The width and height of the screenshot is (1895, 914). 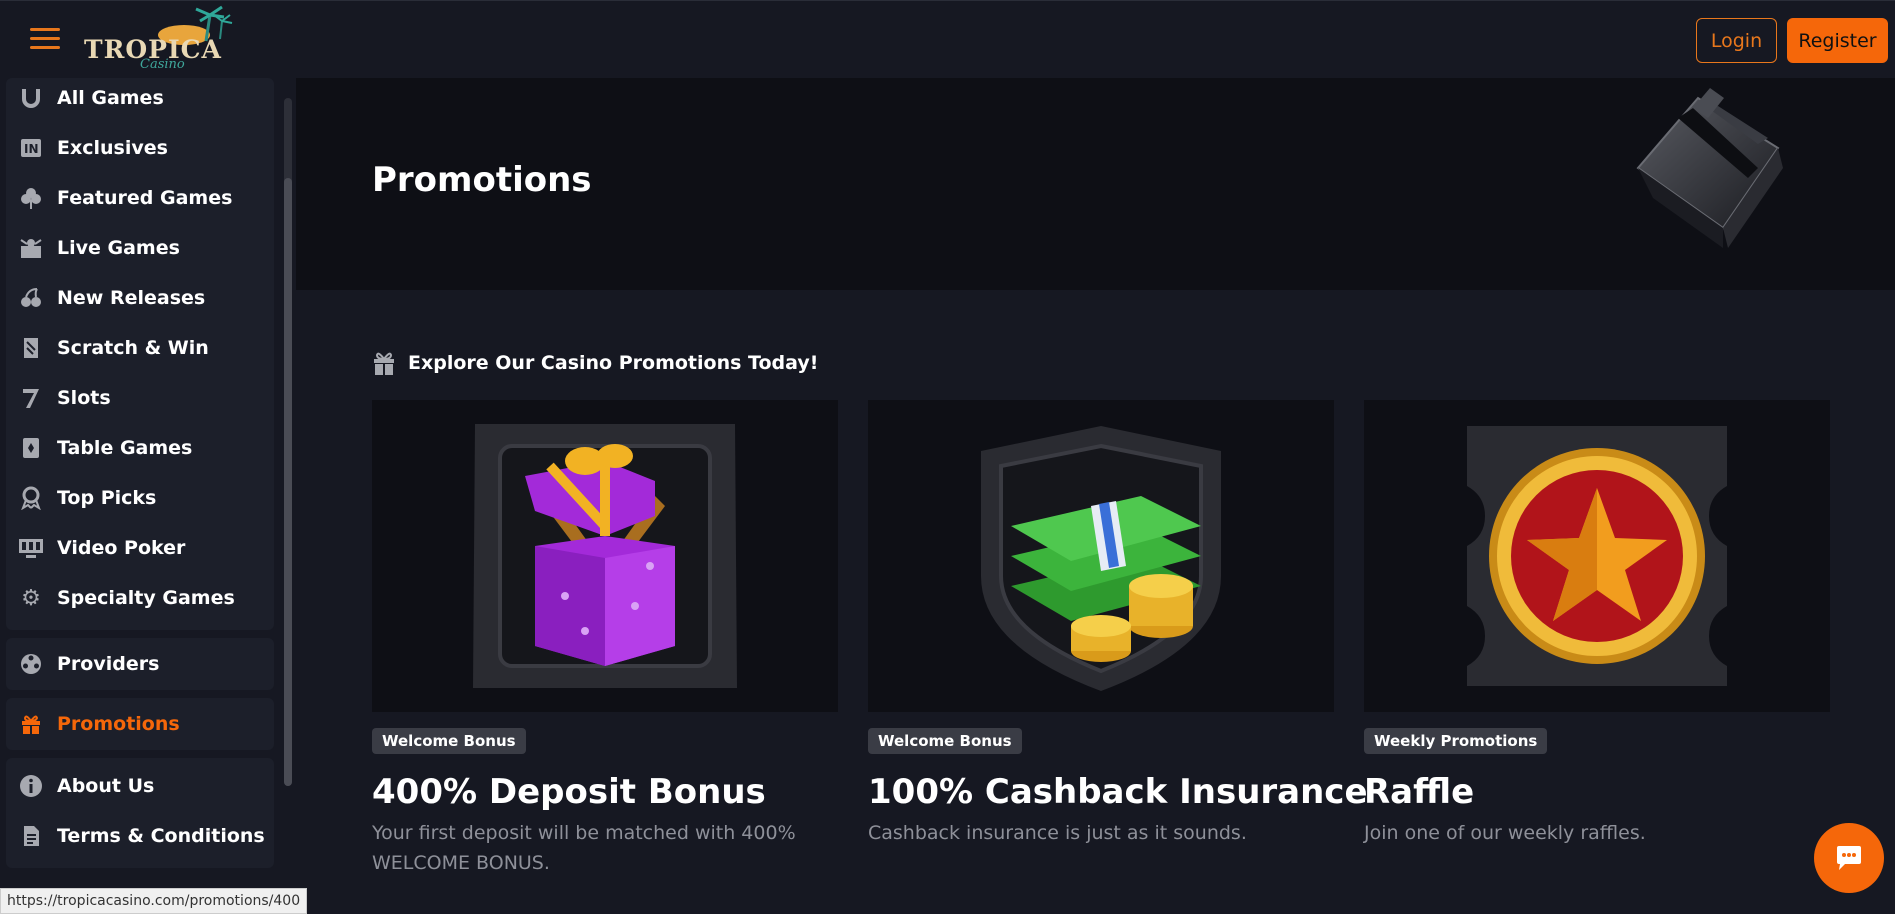 What do you see at coordinates (947, 39) in the screenshot?
I see `top-header: TROPICA Casino Login Register` at bounding box center [947, 39].